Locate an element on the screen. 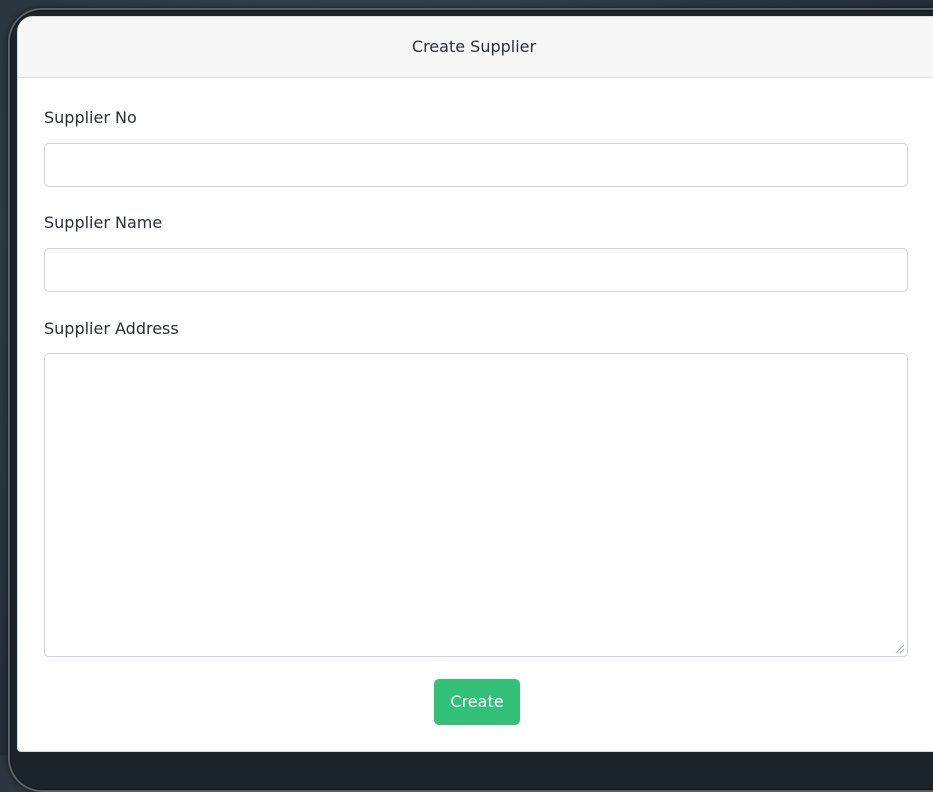 Image resolution: width=933 pixels, height=792 pixels. supplier-no-label: Supplier No is located at coordinates (90, 117).